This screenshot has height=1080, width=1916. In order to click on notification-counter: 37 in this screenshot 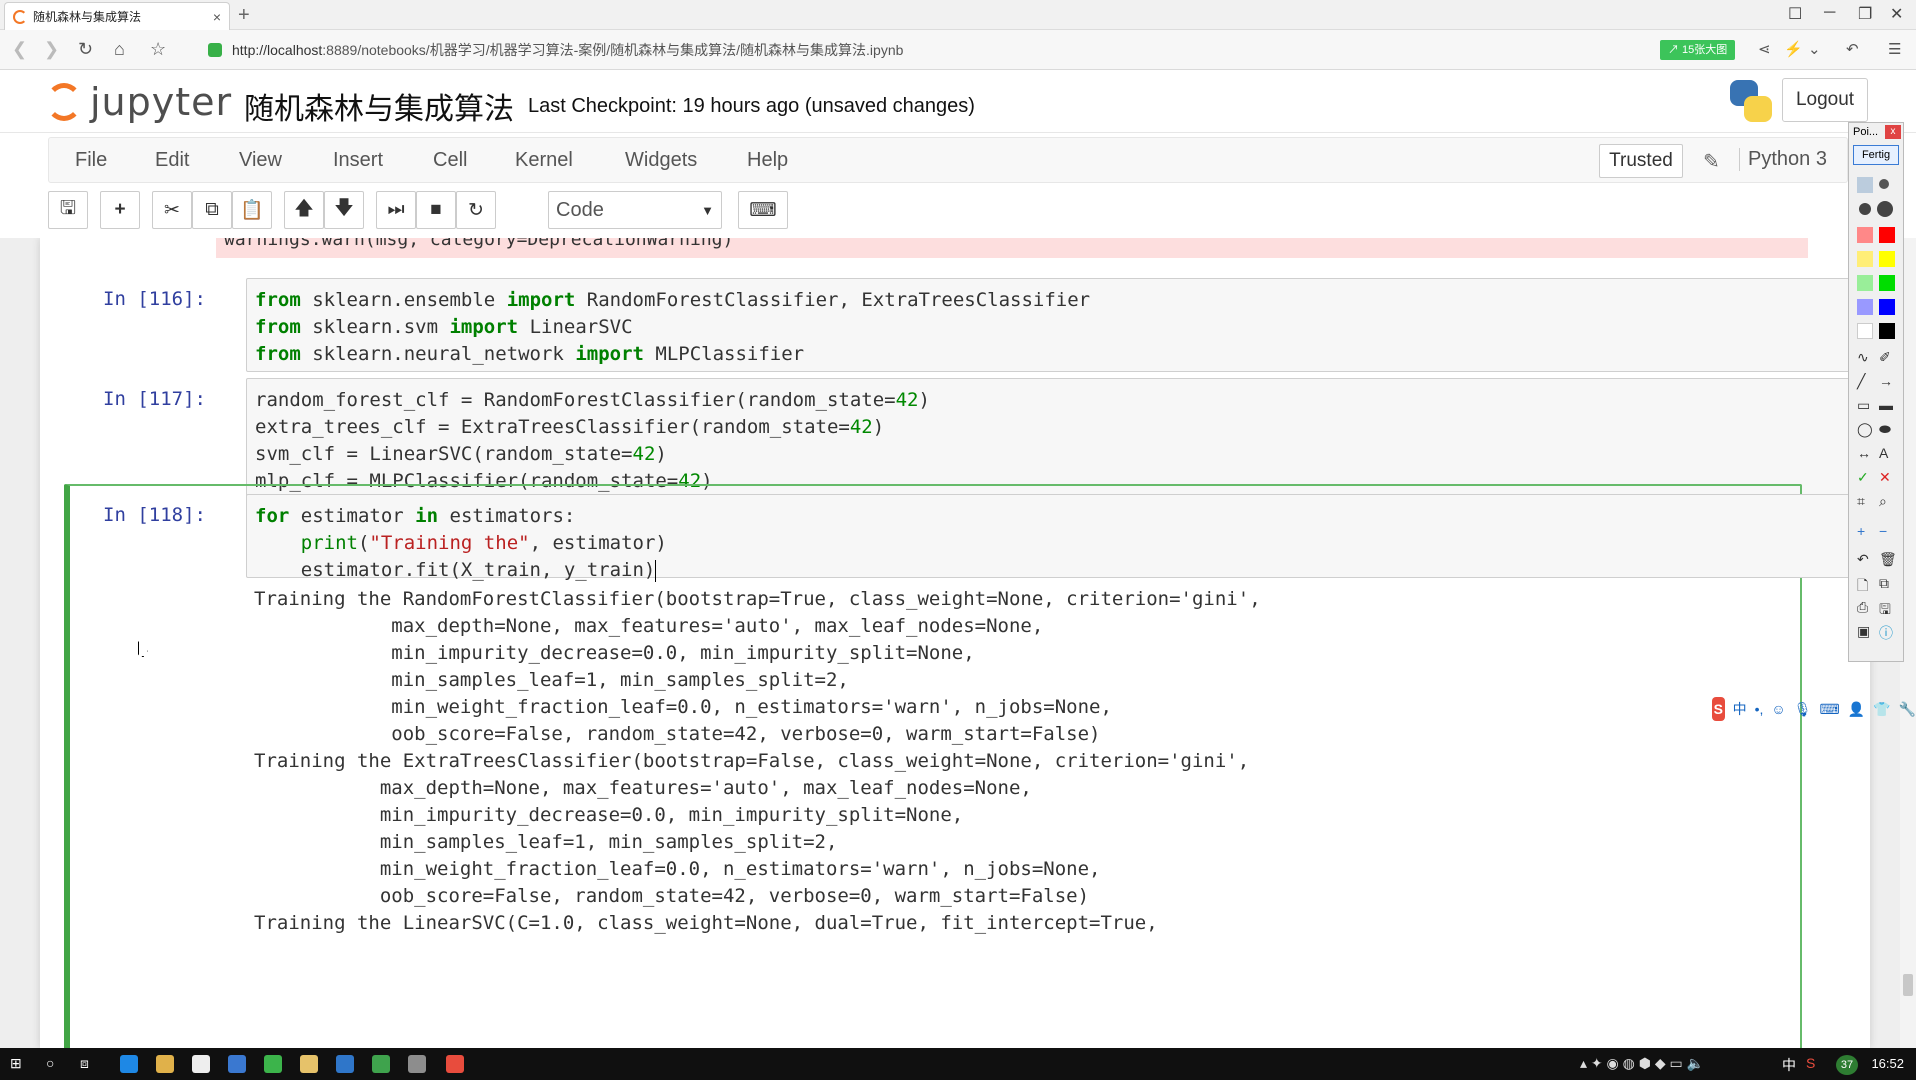, I will do `click(1847, 1065)`.